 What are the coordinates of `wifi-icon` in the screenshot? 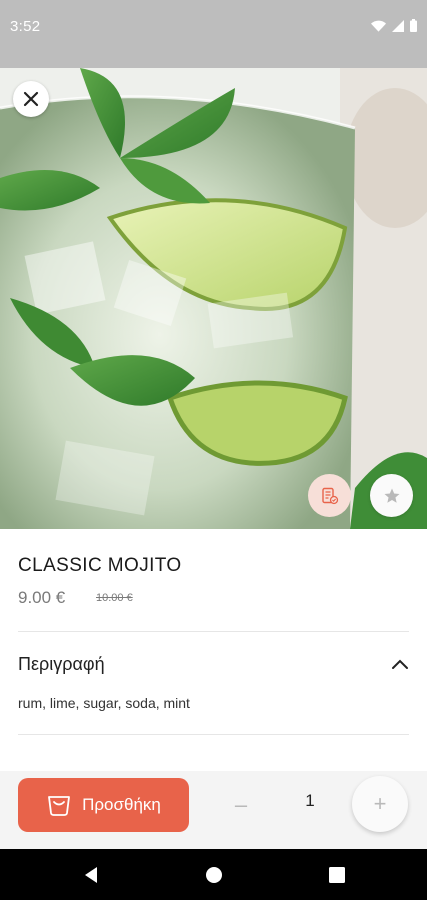 It's located at (378, 26).